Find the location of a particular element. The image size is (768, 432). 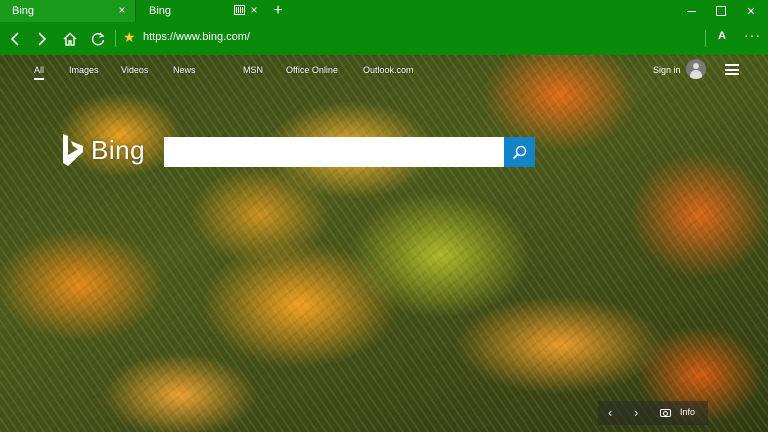

nav-link-msn: MSN is located at coordinates (253, 70).